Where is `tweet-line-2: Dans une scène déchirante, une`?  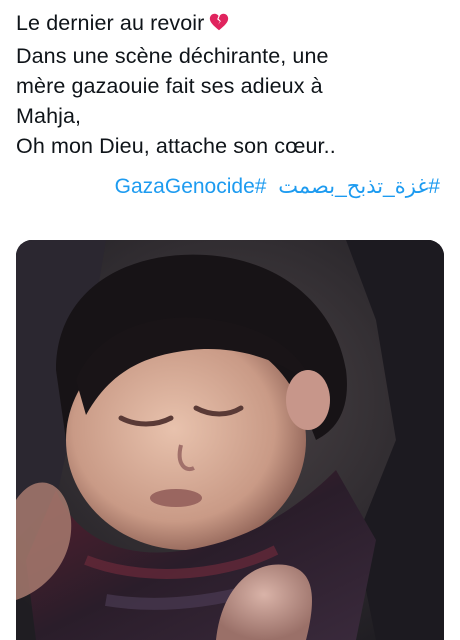 tweet-line-2: Dans une scène déchirante, une is located at coordinates (172, 56).